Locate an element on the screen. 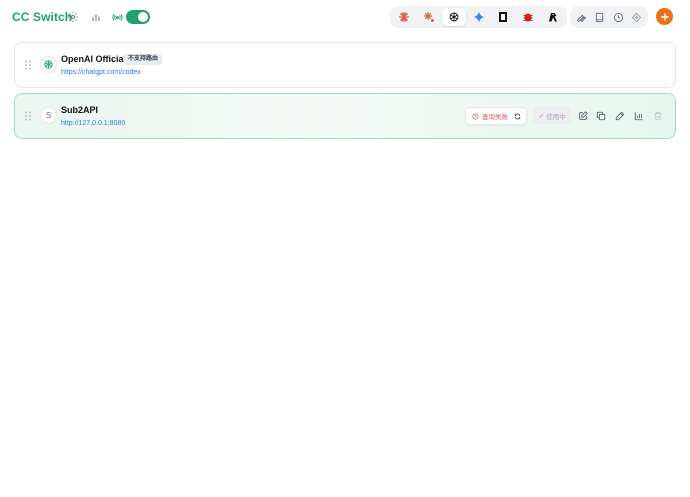 The height and width of the screenshot is (497, 690). gemini-icon is located at coordinates (478, 17).